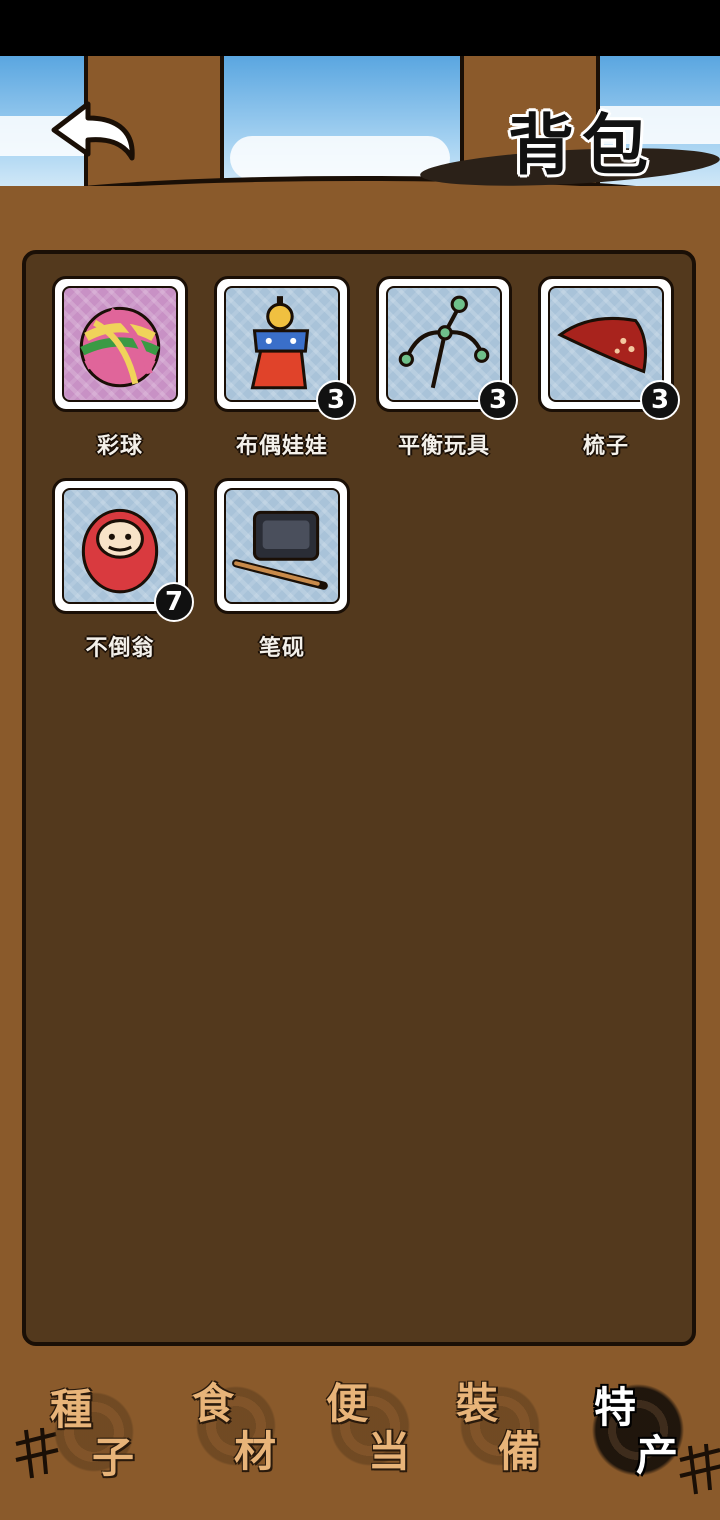 The height and width of the screenshot is (1520, 720). I want to click on tab-label-char: 产, so click(657, 1455).